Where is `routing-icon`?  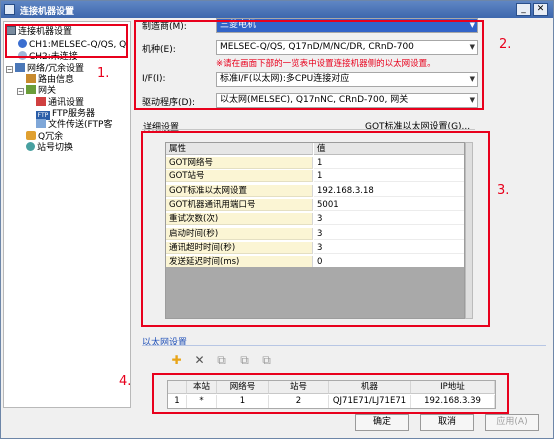
routing-icon is located at coordinates (31, 78).